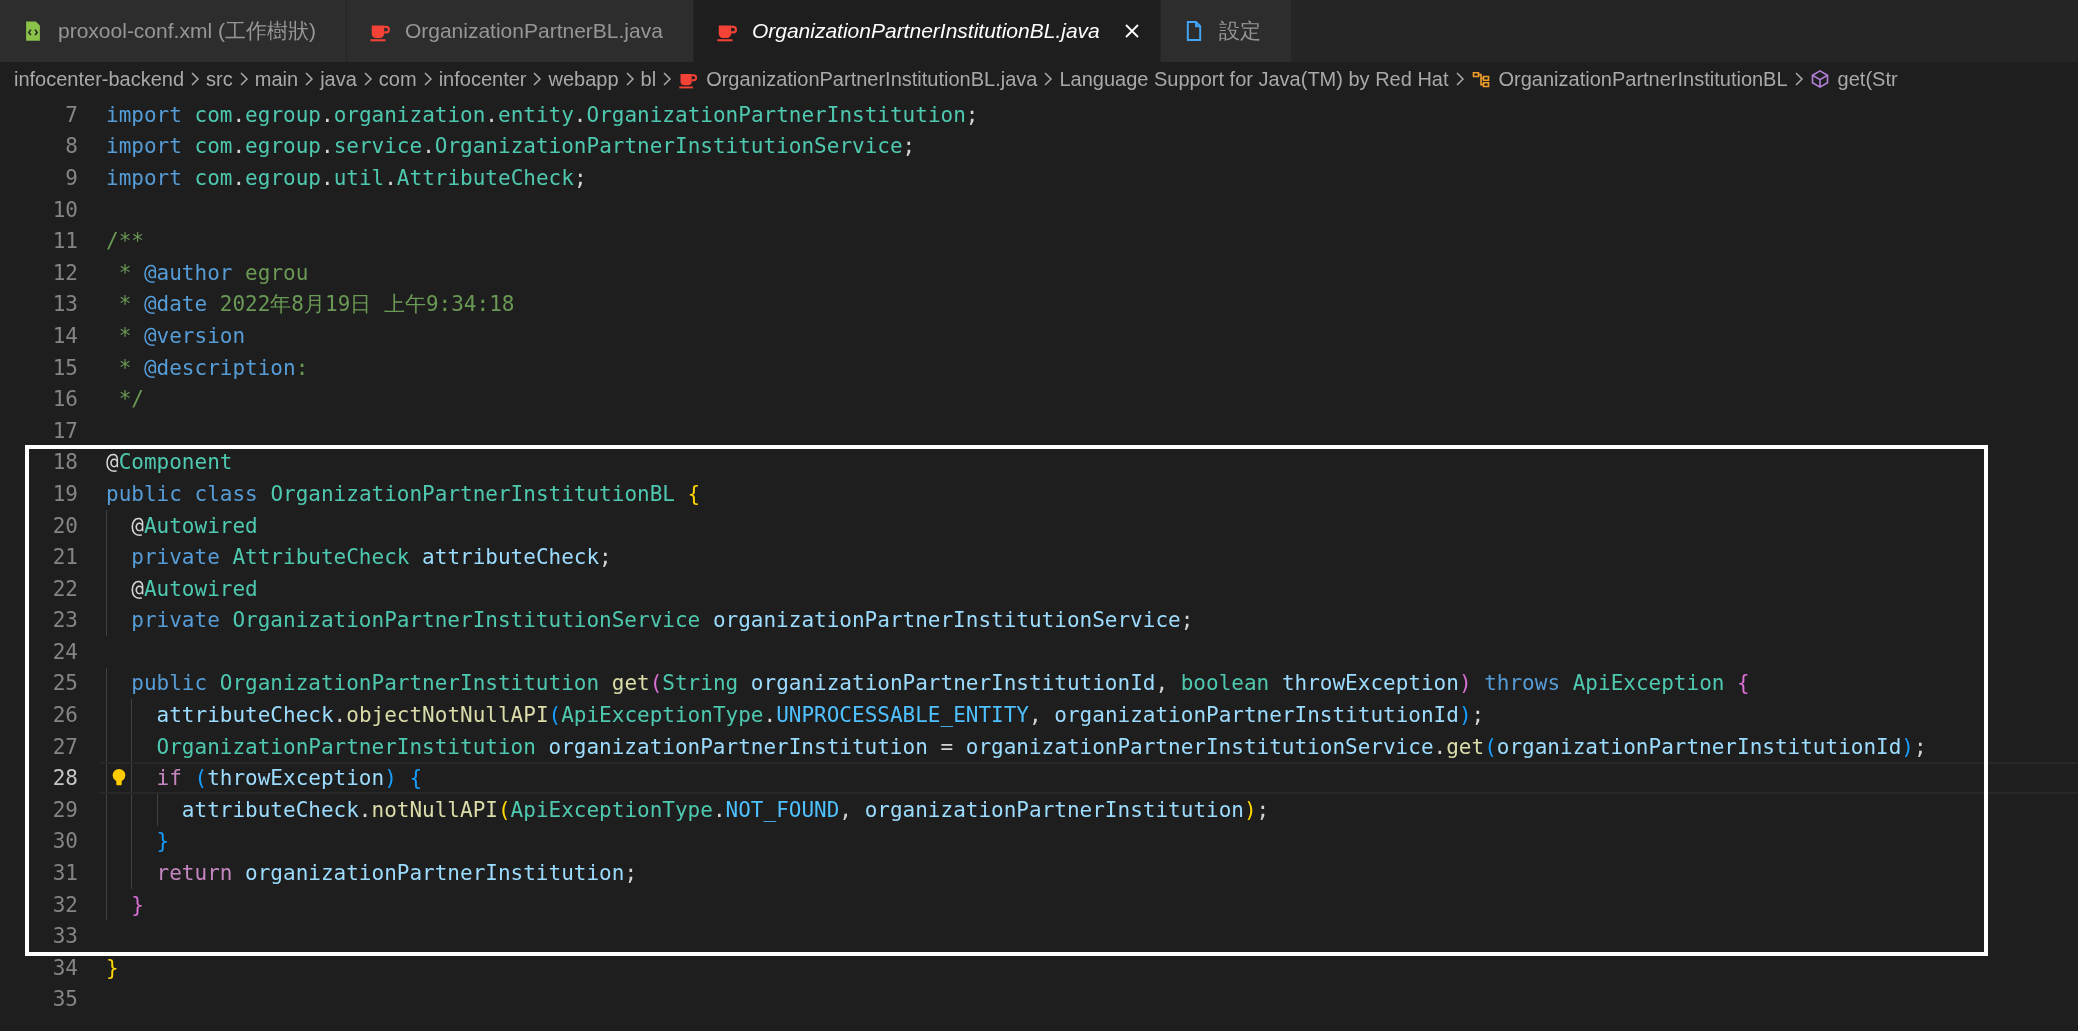  What do you see at coordinates (346, 178) in the screenshot?
I see `code-line: import com.egroup.util.AttributeCheck;` at bounding box center [346, 178].